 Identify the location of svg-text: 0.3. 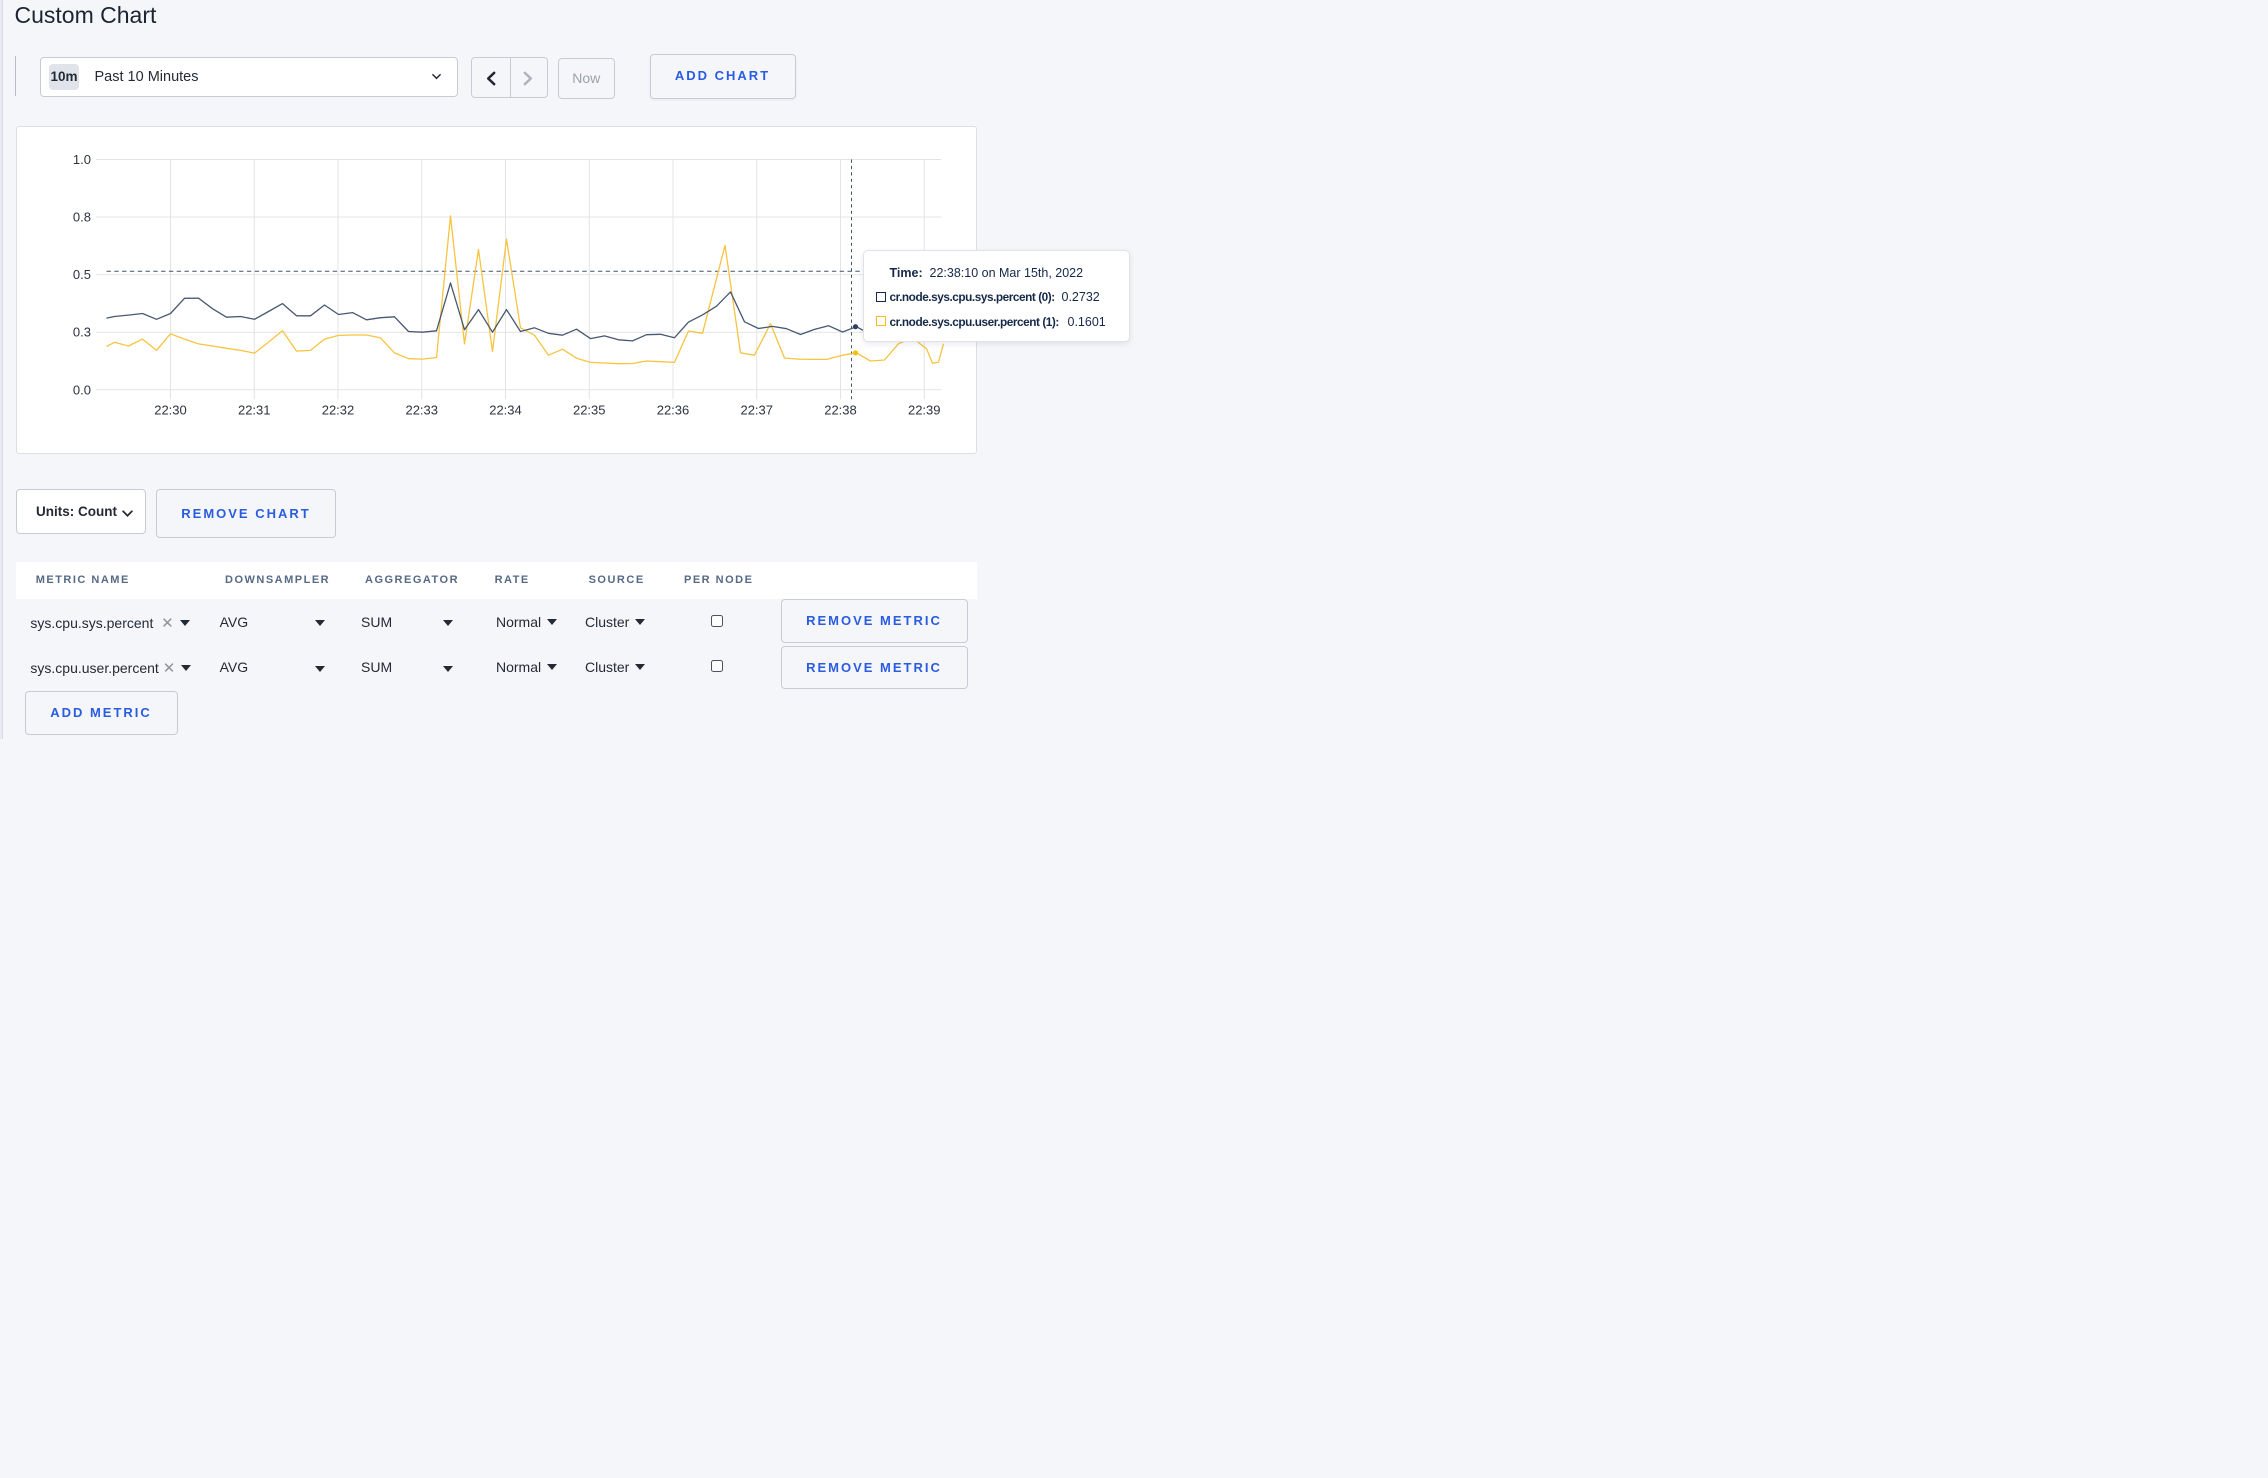
(81, 331).